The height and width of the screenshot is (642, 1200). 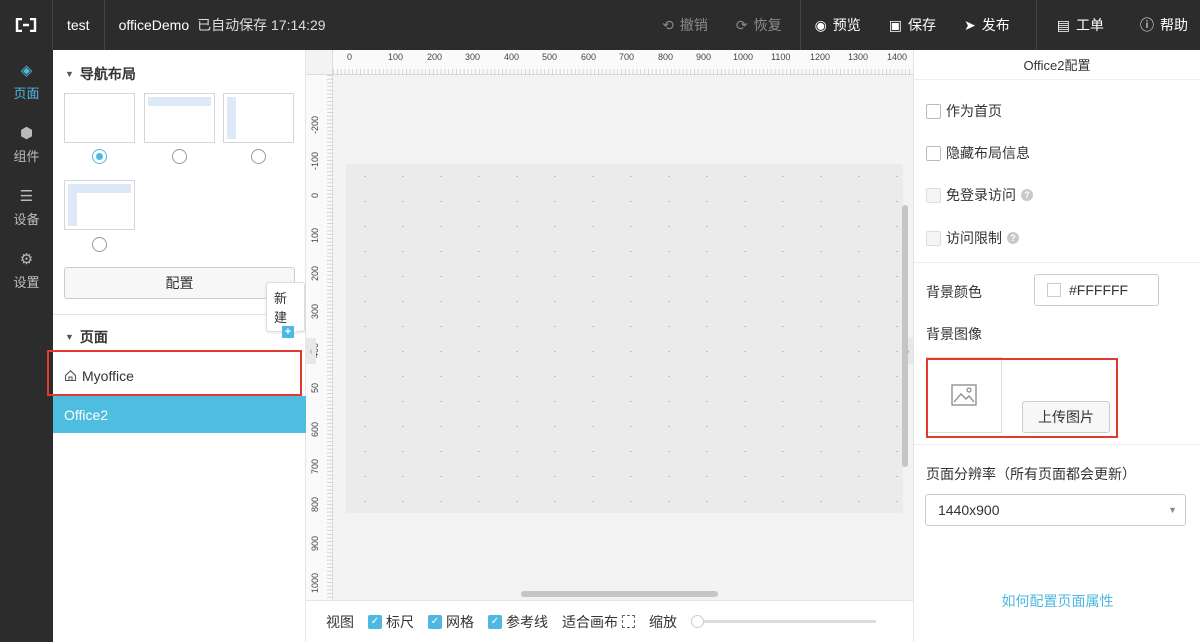 I want to click on new-tooltip: 新建, so click(x=285, y=307).